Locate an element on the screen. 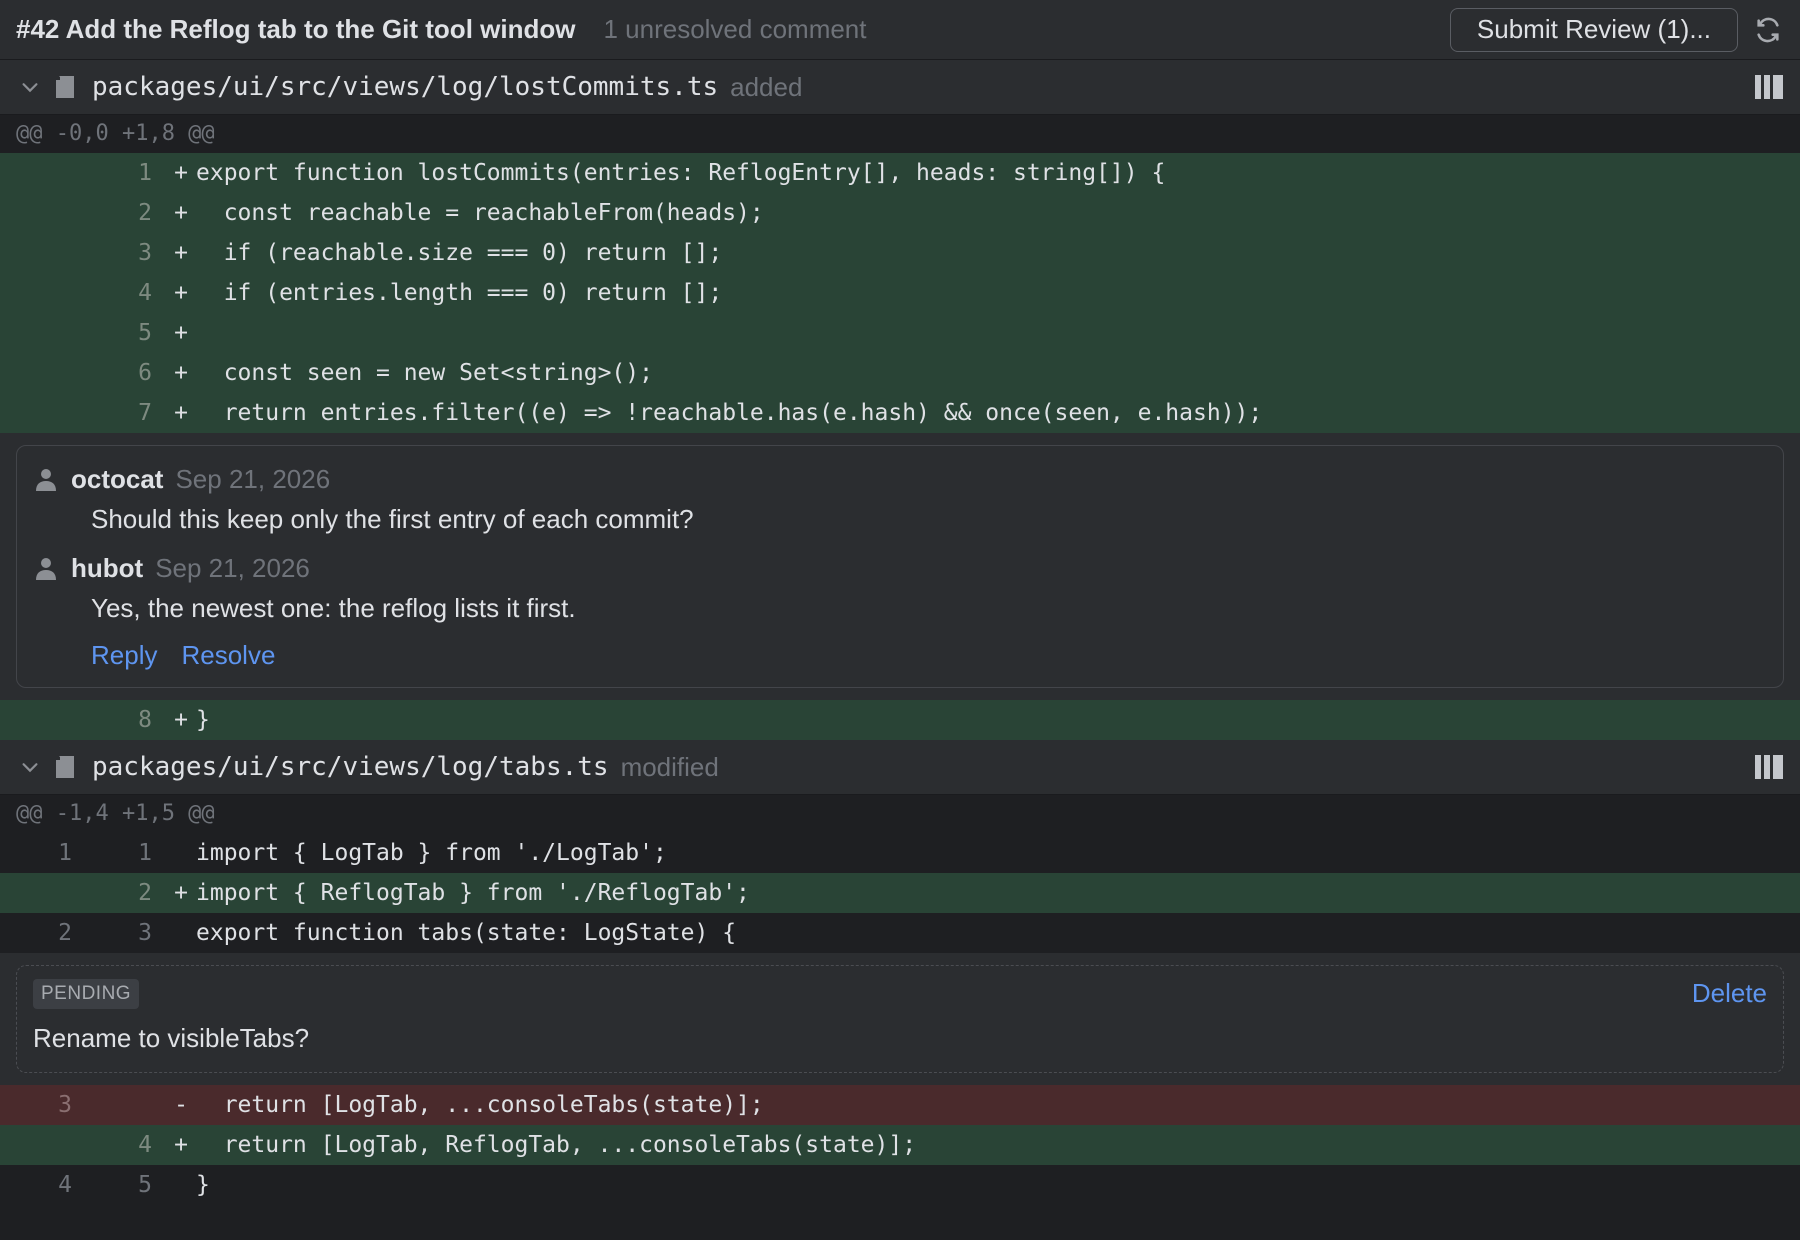 The width and height of the screenshot is (1800, 1240). refresh-icon is located at coordinates (1768, 30).